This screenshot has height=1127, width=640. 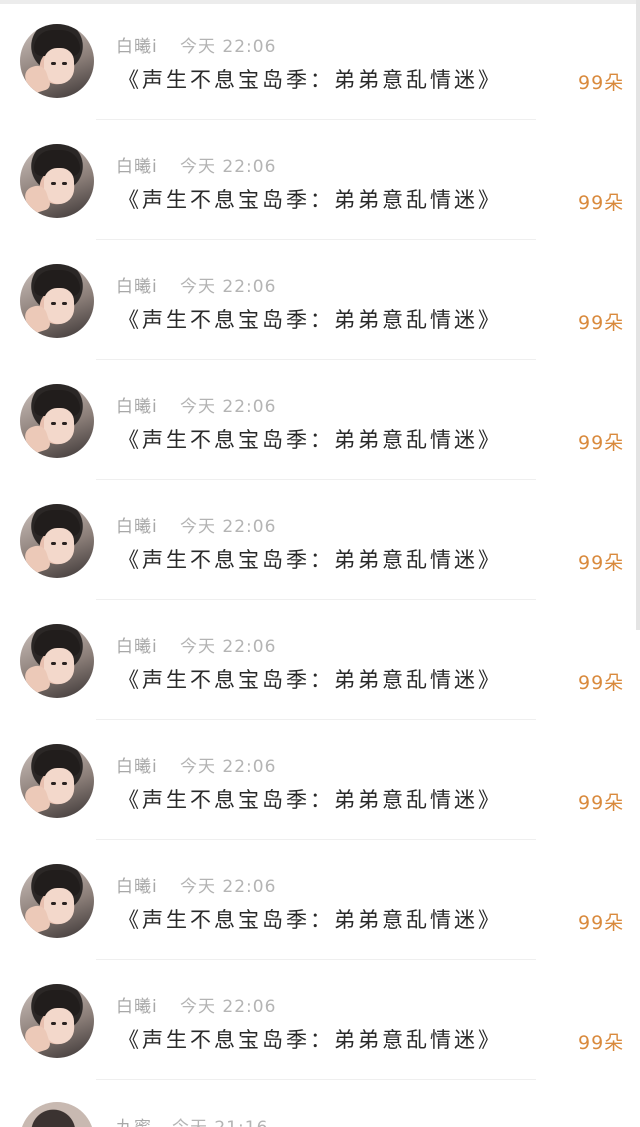 What do you see at coordinates (134, 1120) in the screenshot?
I see `username: 九蜜` at bounding box center [134, 1120].